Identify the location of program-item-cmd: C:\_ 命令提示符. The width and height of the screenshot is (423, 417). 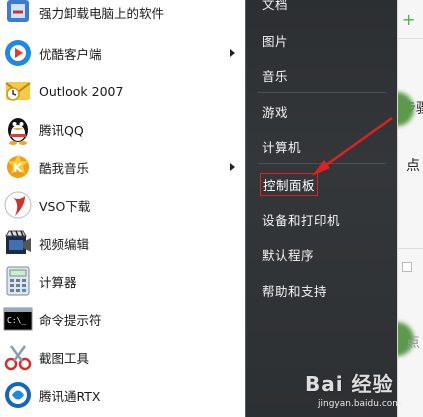
(122, 319).